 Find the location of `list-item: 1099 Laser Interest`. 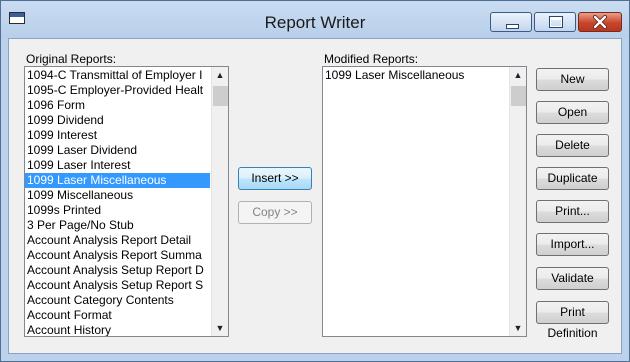

list-item: 1099 Laser Interest is located at coordinates (117, 165).